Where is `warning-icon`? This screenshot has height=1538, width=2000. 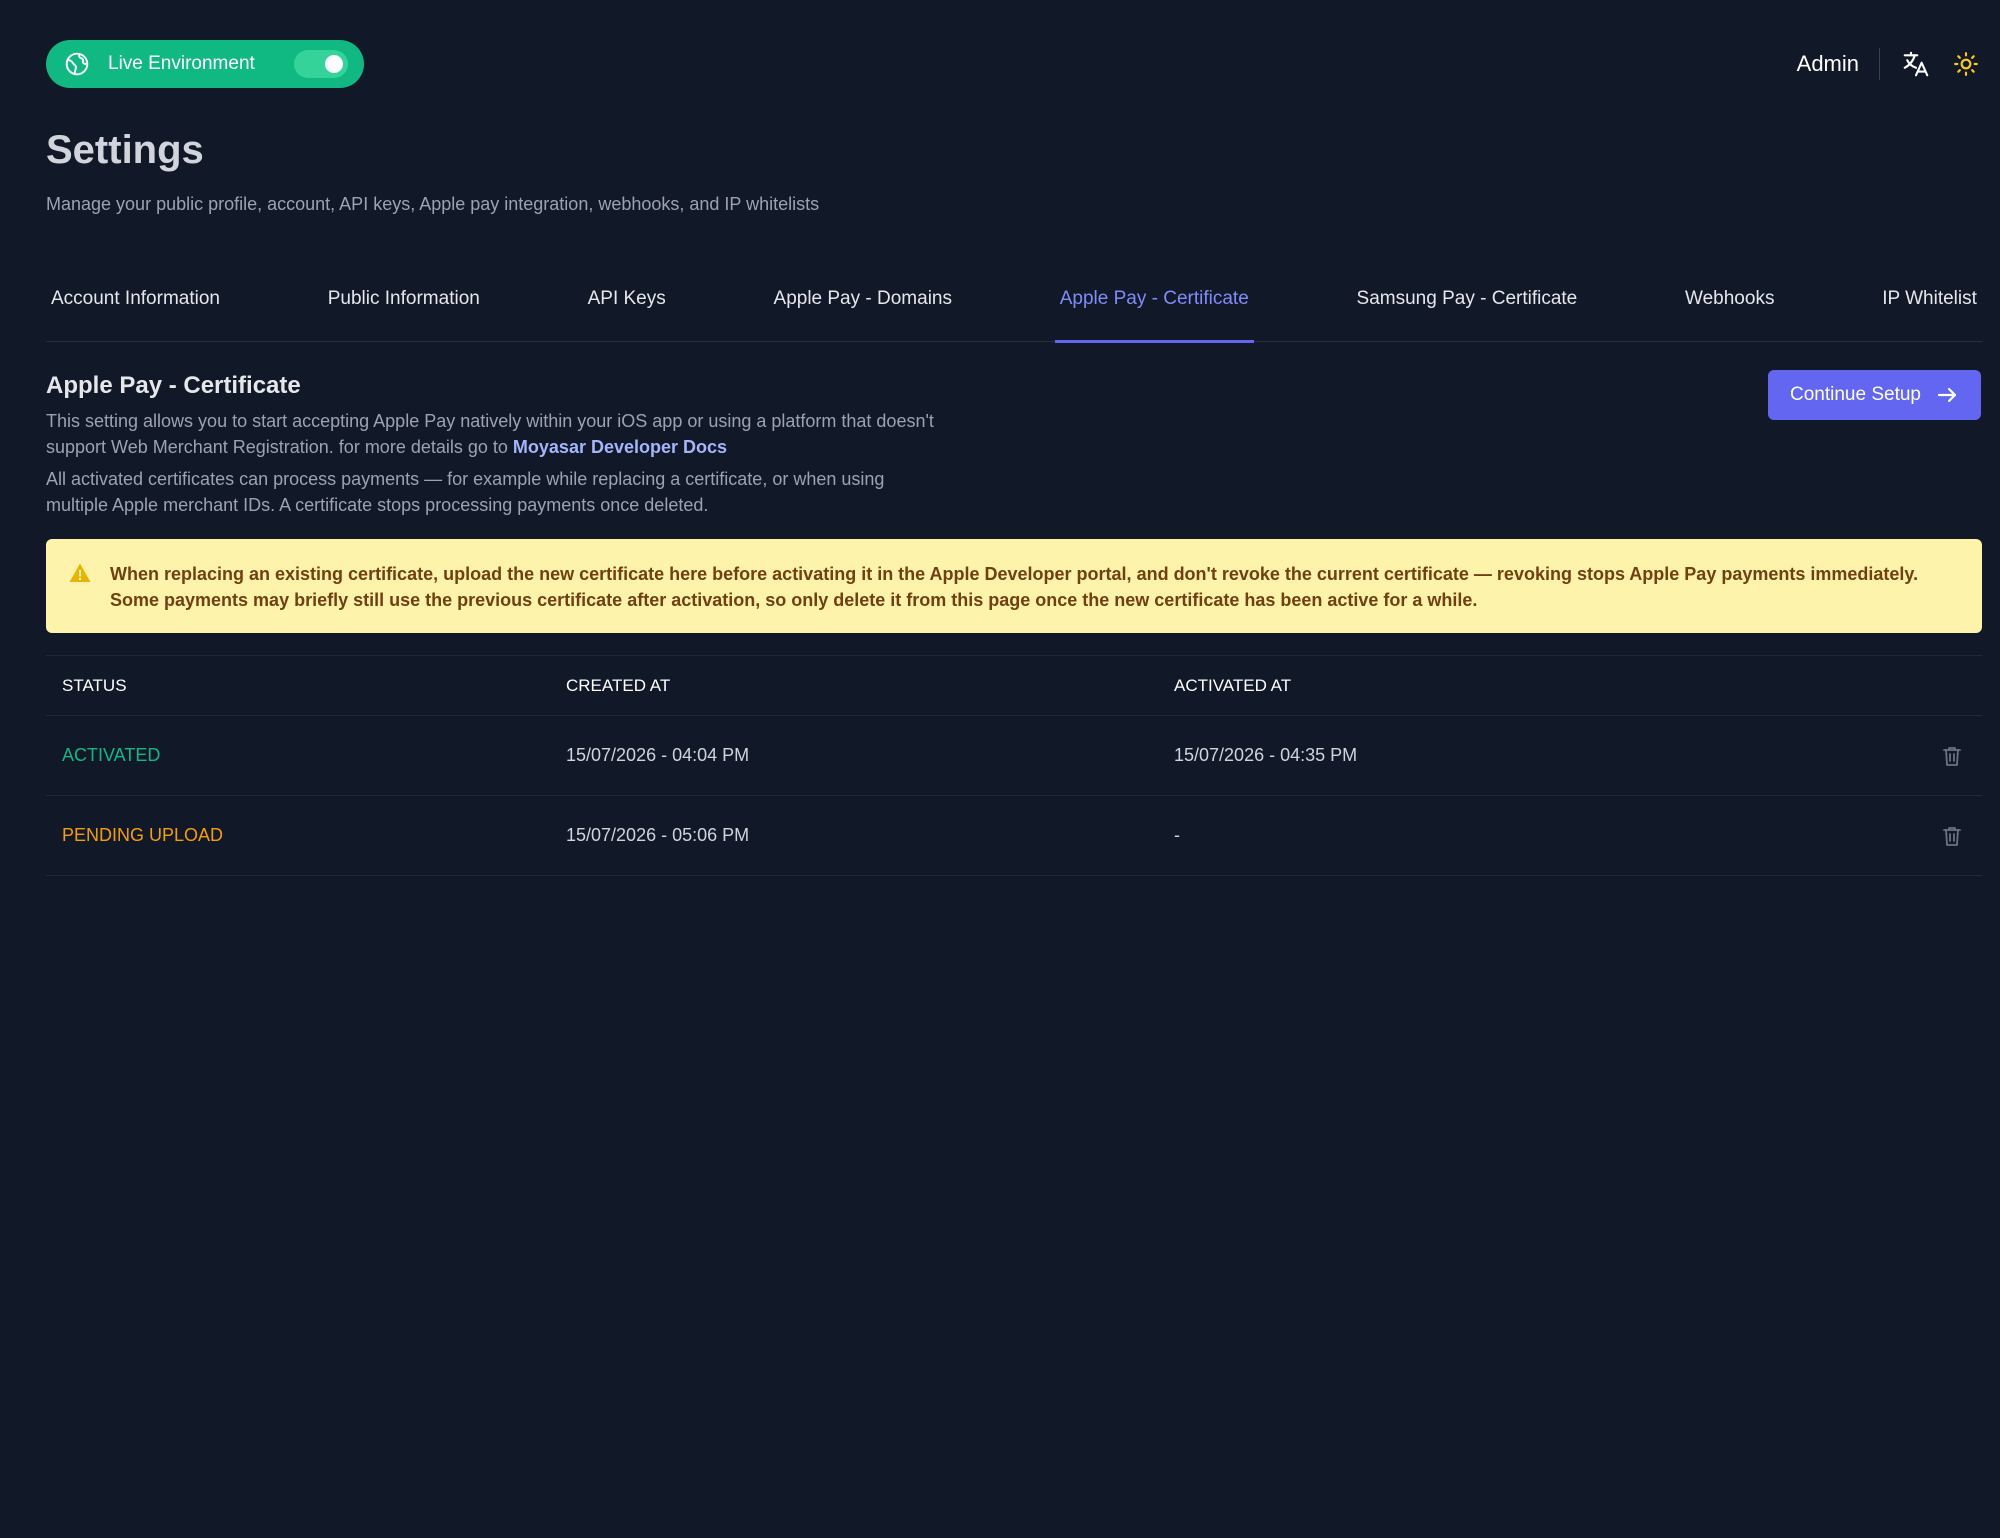 warning-icon is located at coordinates (80, 573).